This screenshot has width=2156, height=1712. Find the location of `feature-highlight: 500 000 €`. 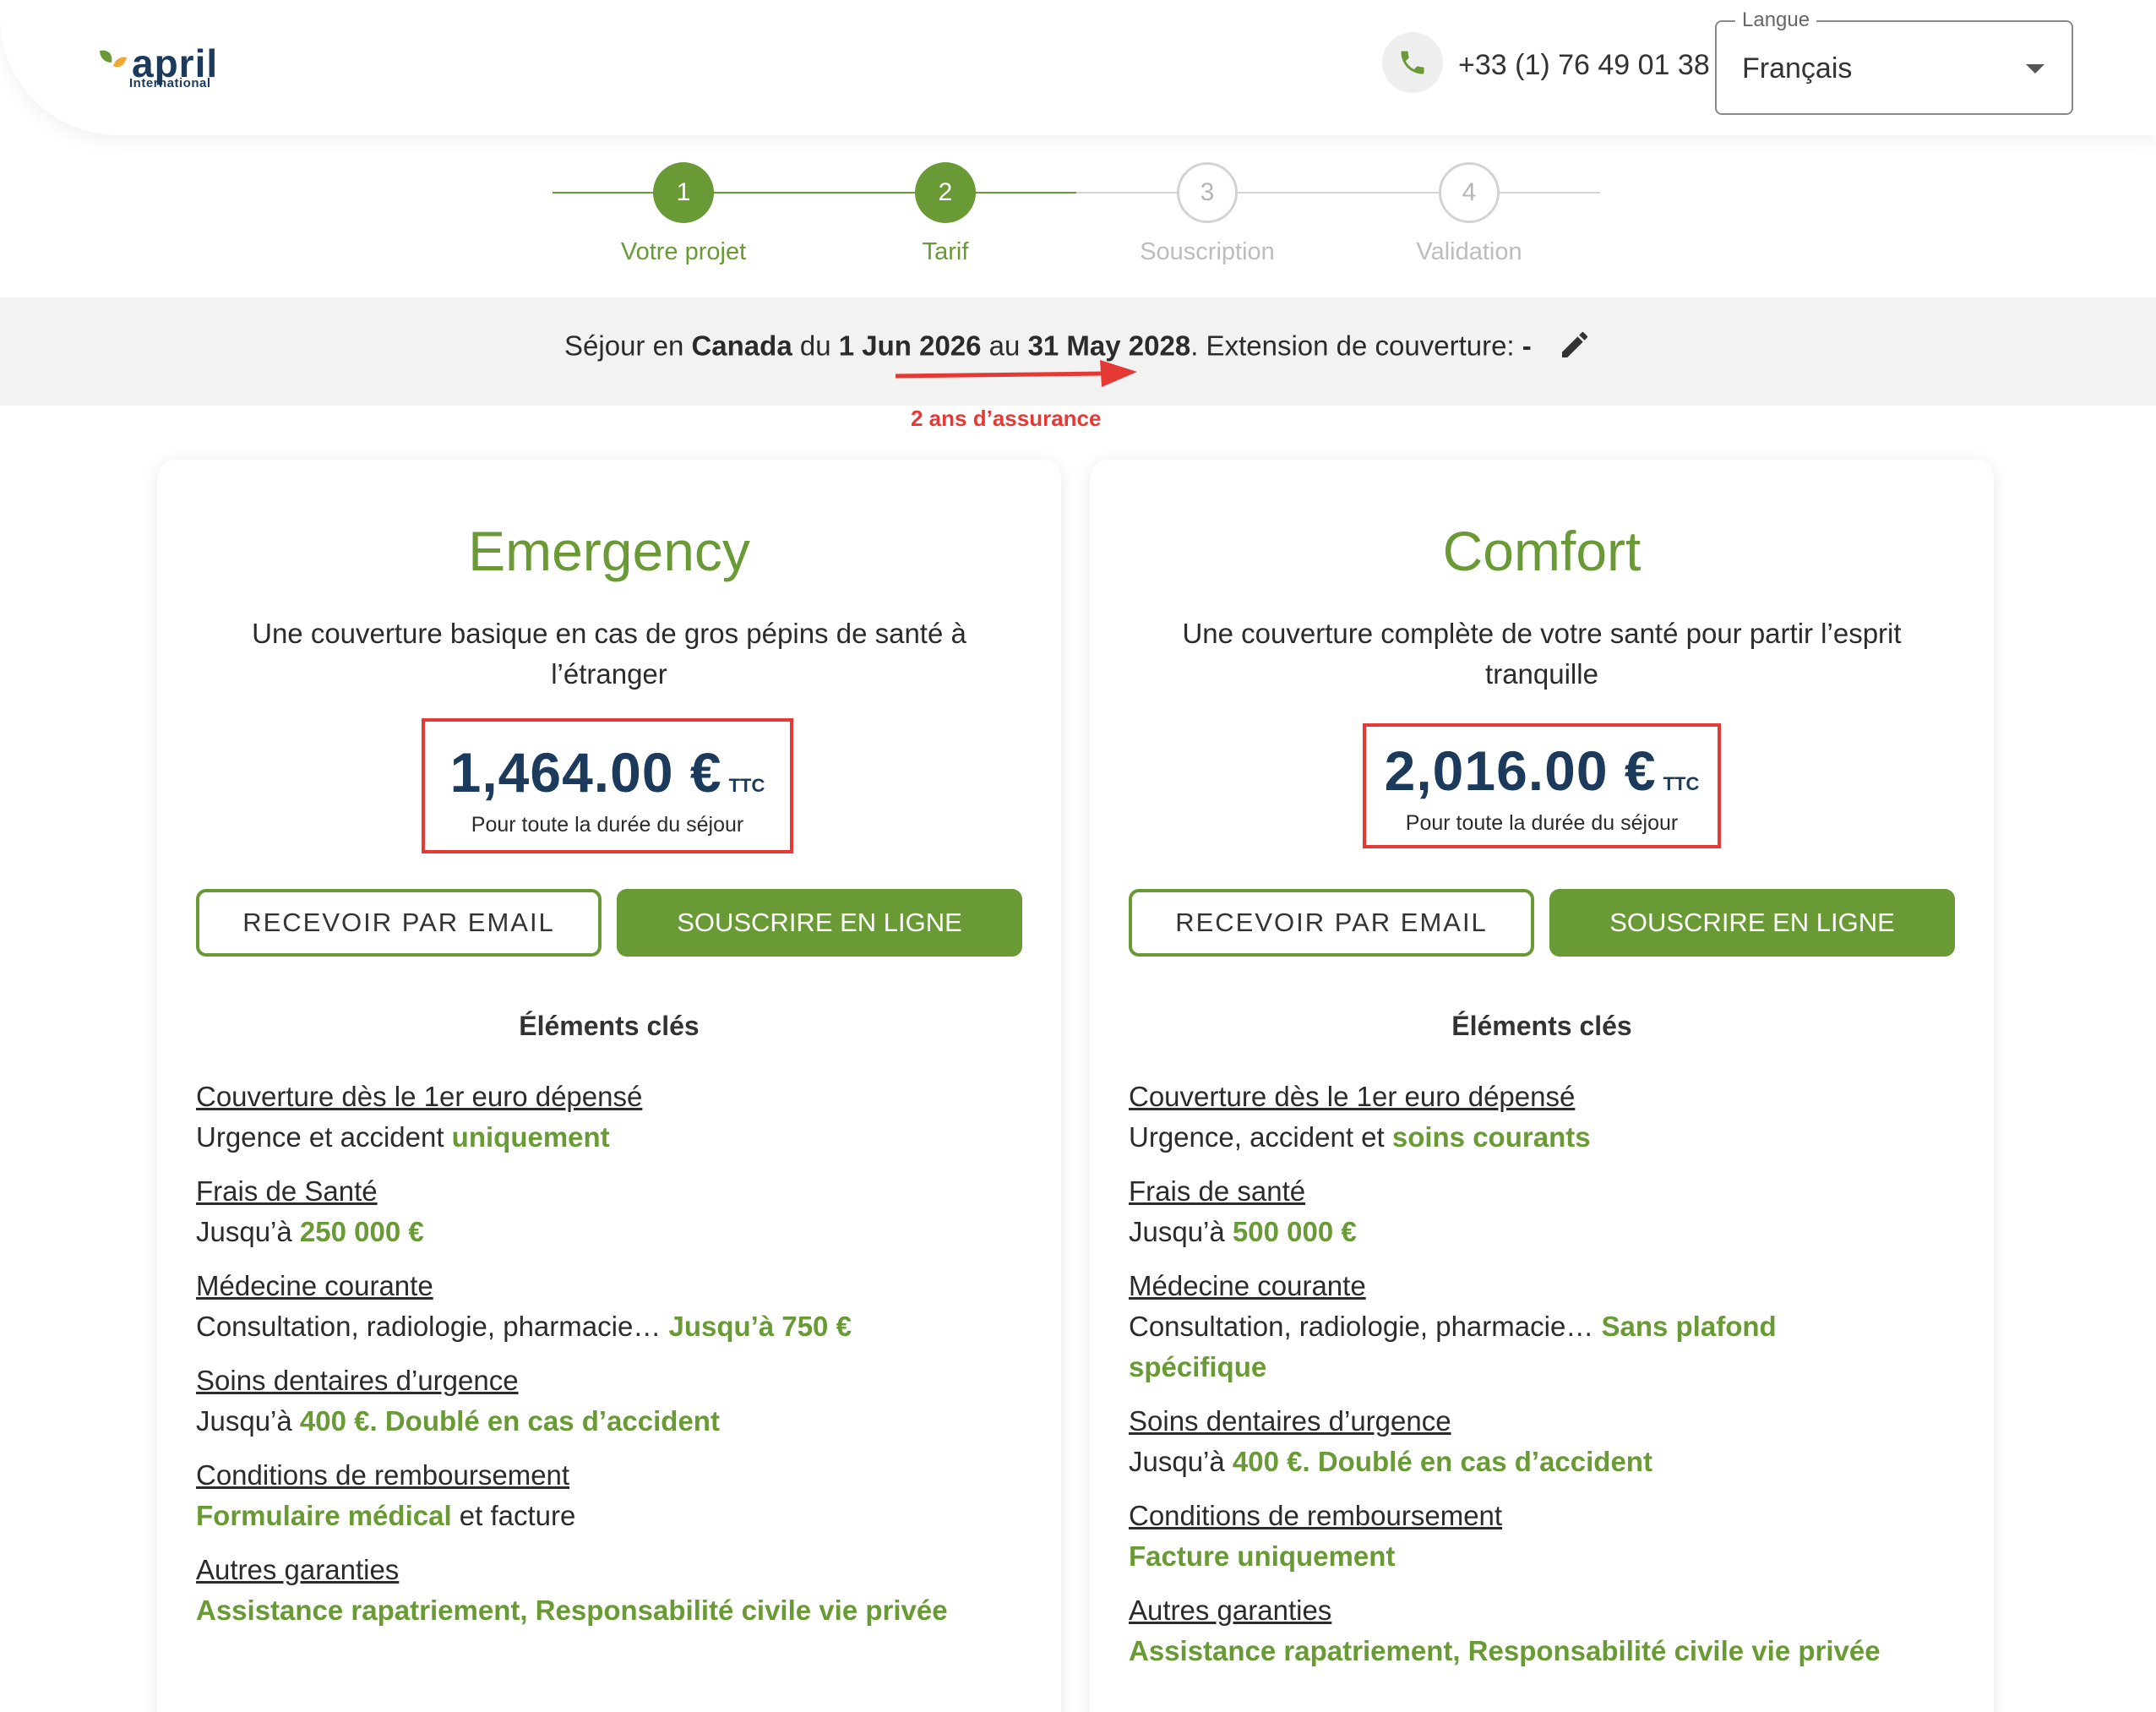

feature-highlight: 500 000 € is located at coordinates (1294, 1231).